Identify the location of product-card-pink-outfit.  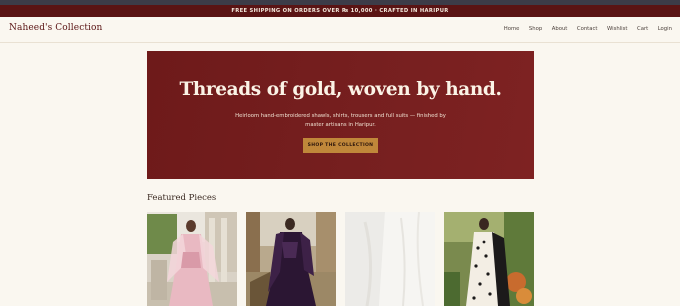
(192, 259).